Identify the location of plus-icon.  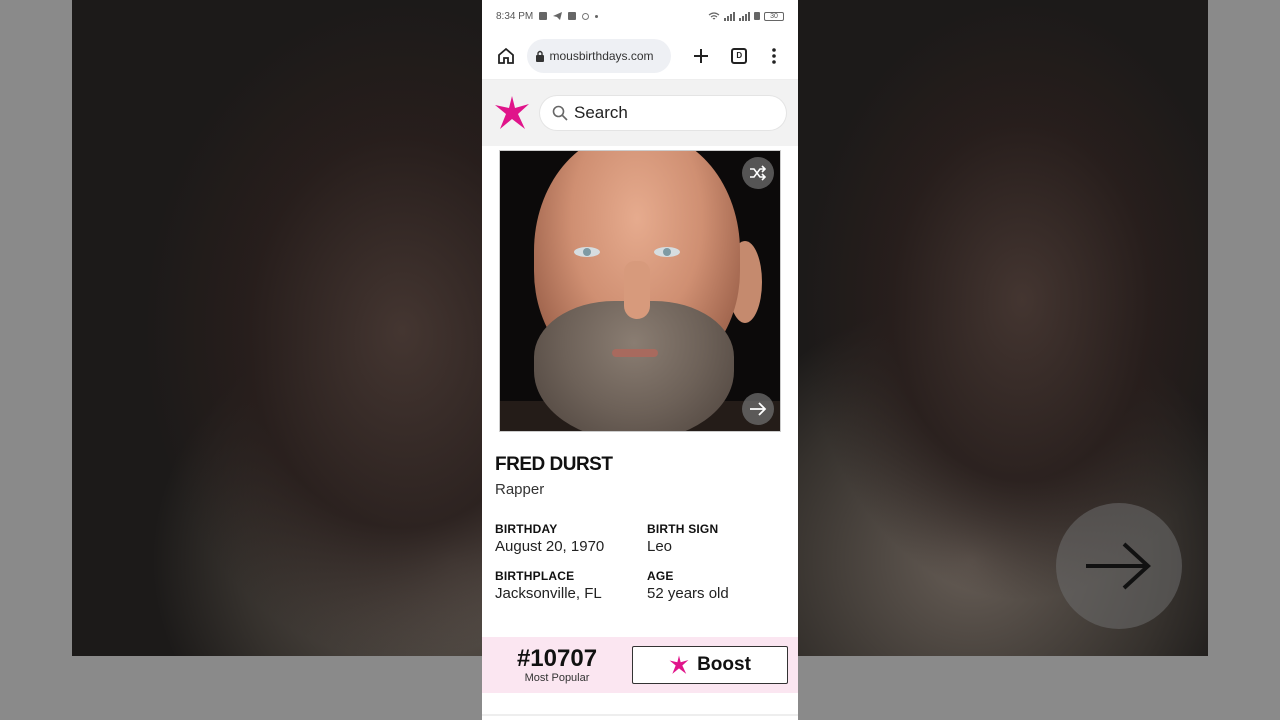
(700, 55).